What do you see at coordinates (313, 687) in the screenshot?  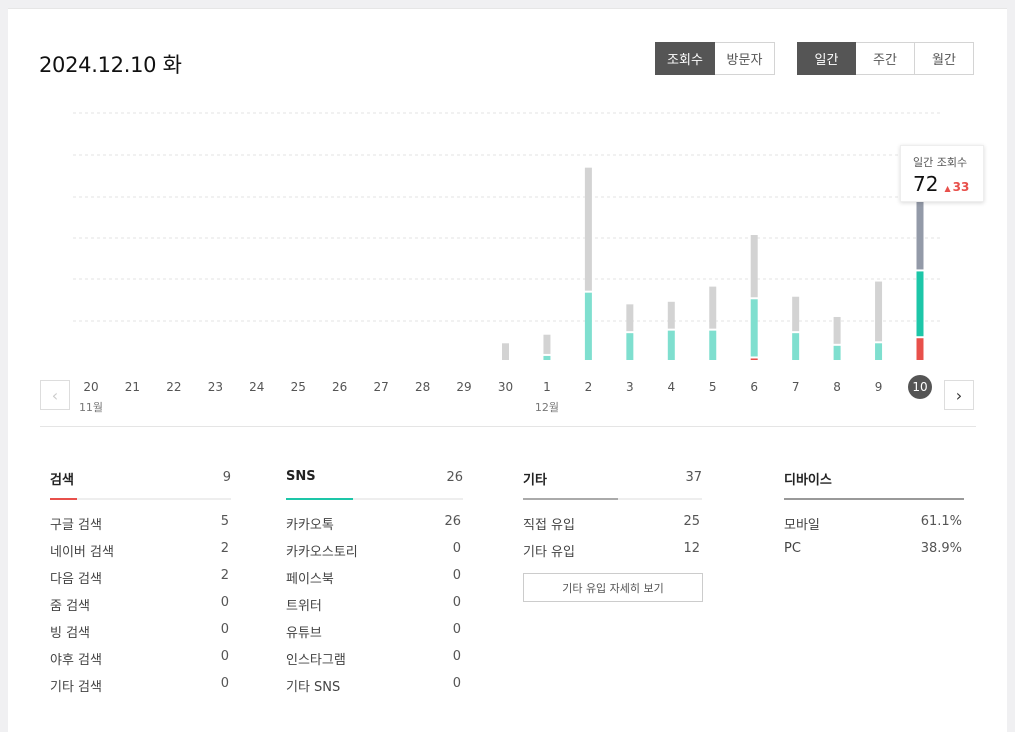 I see `row-label: 기타 SNS` at bounding box center [313, 687].